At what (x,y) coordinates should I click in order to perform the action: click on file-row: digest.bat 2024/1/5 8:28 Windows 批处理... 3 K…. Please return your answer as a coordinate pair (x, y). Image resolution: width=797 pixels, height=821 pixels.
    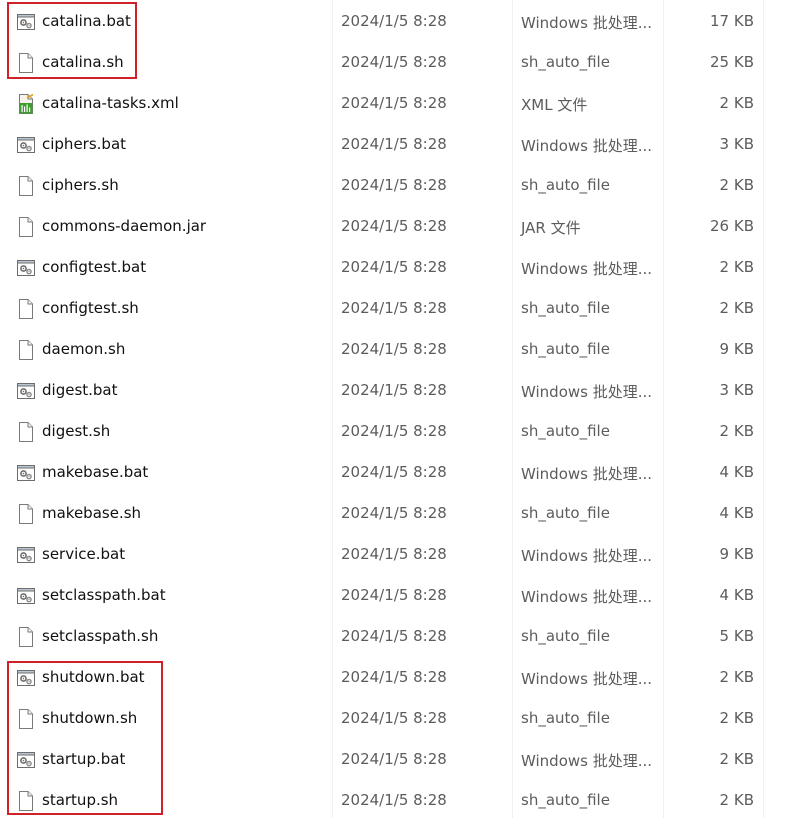
    Looking at the image, I should click on (398, 390).